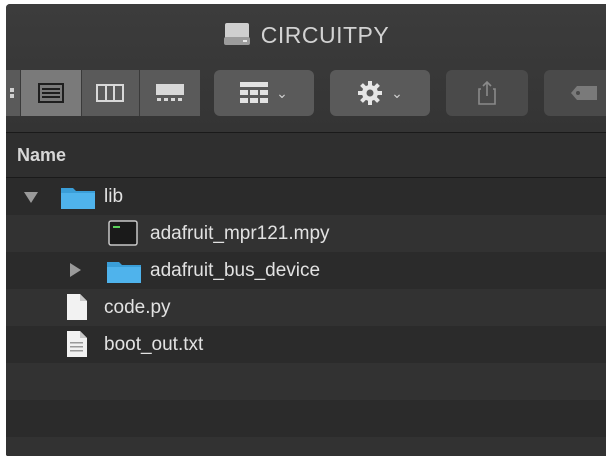  I want to click on disclosure-collapsed-icon, so click(75, 270).